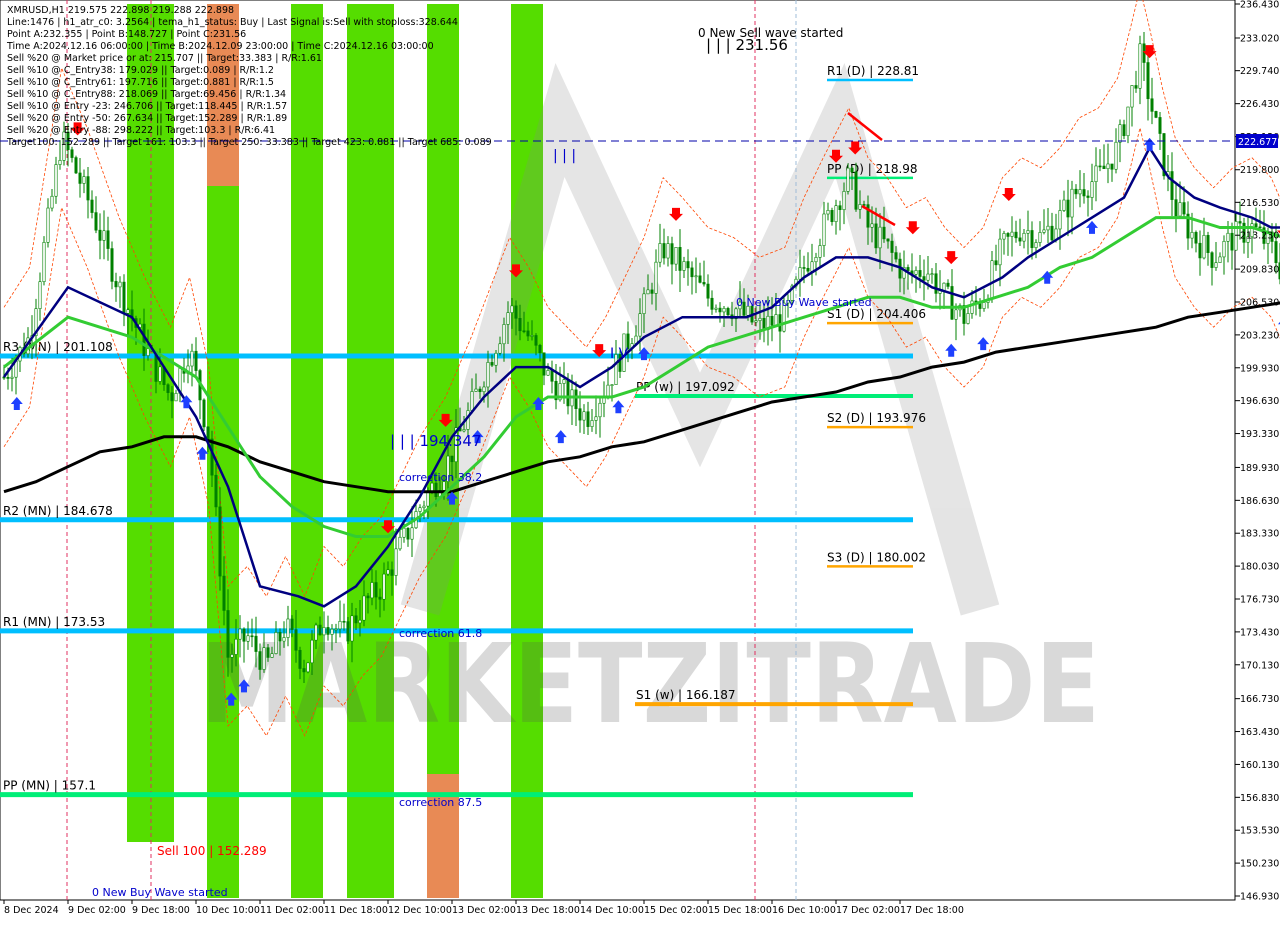 This screenshot has width=1280, height=925. What do you see at coordinates (1259, 104) in the screenshot?
I see `y-tick-label: 226.430` at bounding box center [1259, 104].